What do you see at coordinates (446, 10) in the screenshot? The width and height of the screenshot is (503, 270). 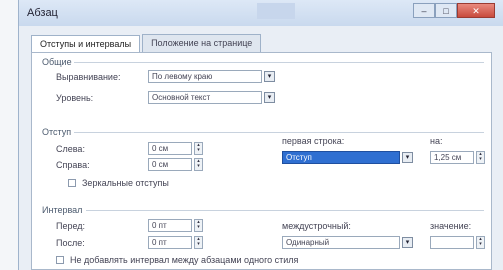 I see `maximize-button: □` at bounding box center [446, 10].